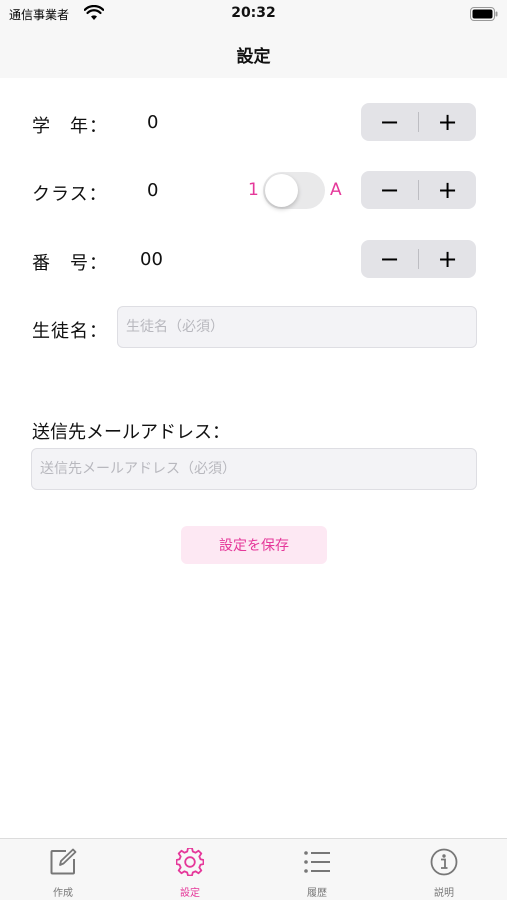 The image size is (507, 900). I want to click on tab-help-label: 説明, so click(444, 893).